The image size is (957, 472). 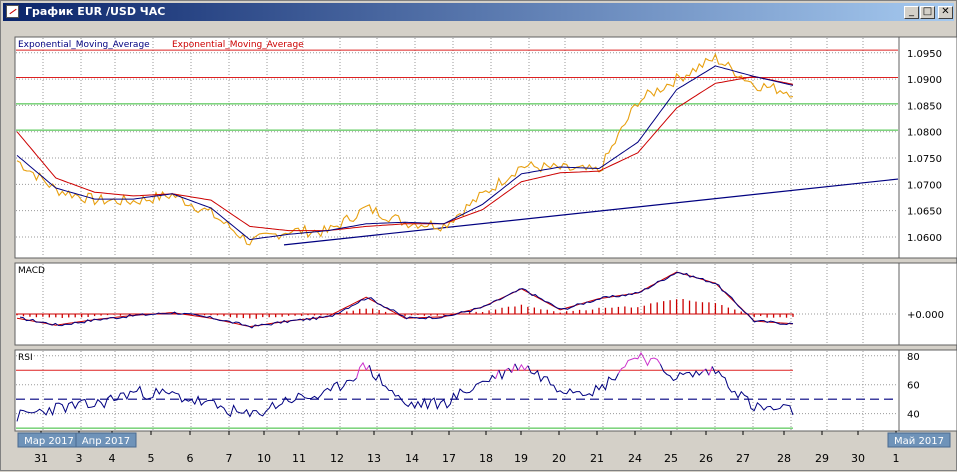 I want to click on y-tick-label: 1.0950, so click(x=924, y=54).